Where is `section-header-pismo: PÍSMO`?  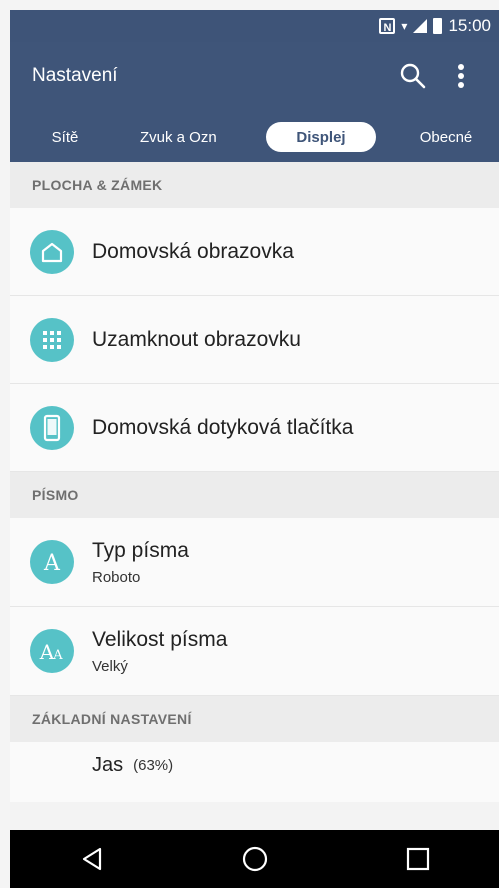
section-header-pismo: PÍSMO is located at coordinates (254, 495).